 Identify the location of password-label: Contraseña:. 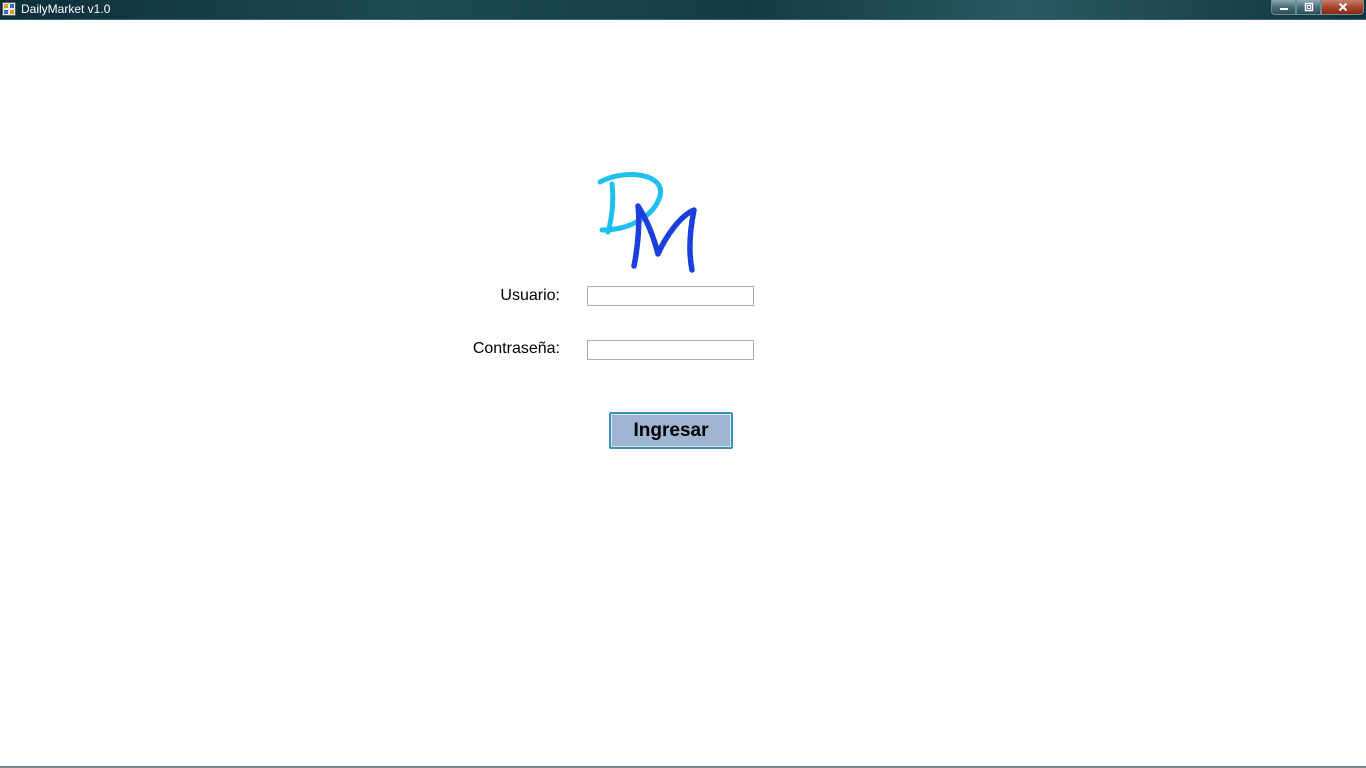
(516, 348).